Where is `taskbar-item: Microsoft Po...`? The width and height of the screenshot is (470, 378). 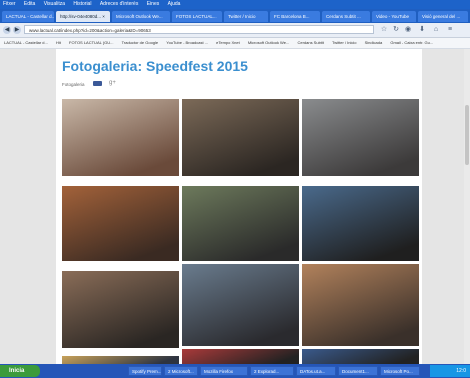
taskbar-item: Microsoft Po... is located at coordinates (400, 371).